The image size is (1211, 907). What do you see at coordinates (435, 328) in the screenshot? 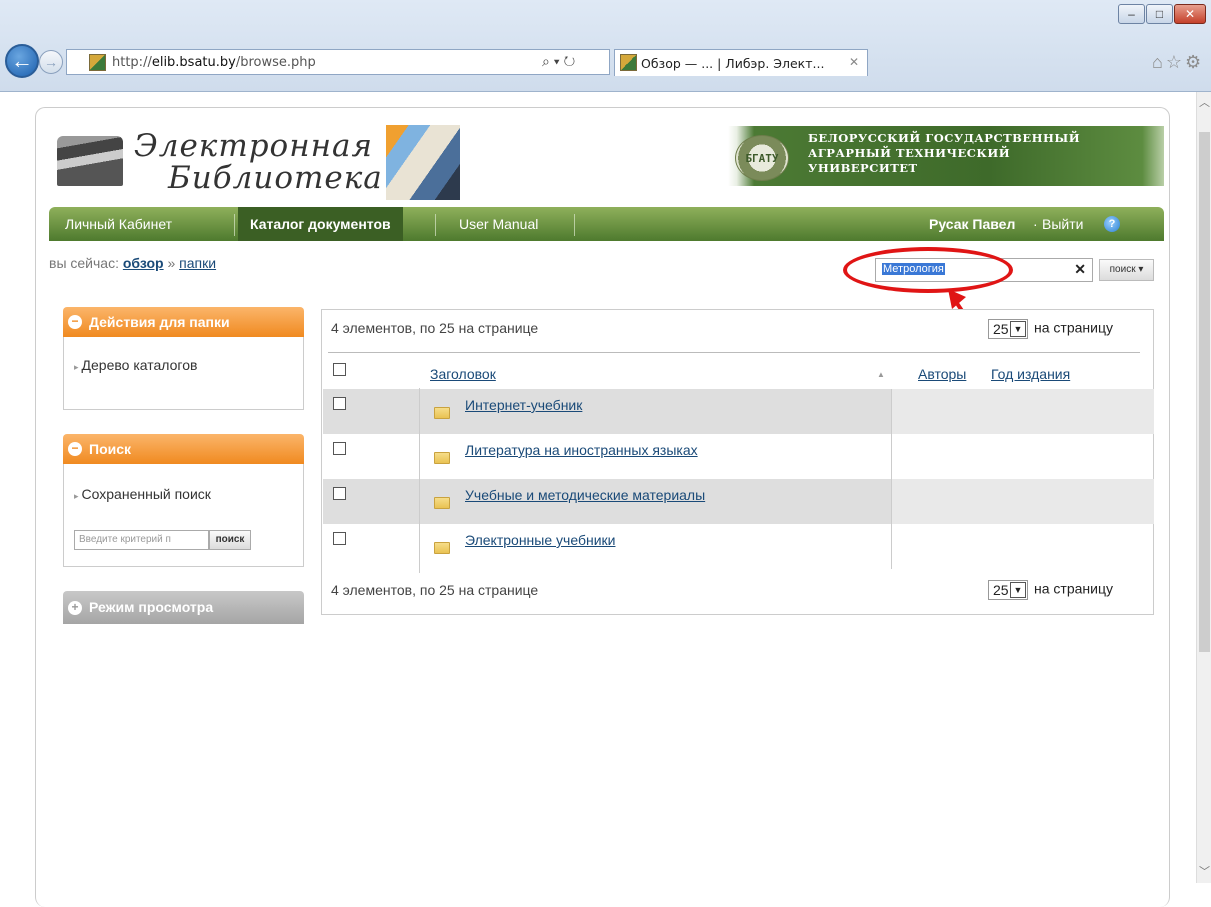
I see `listing-summary-top: 4 элементов, по 25 на странице` at bounding box center [435, 328].